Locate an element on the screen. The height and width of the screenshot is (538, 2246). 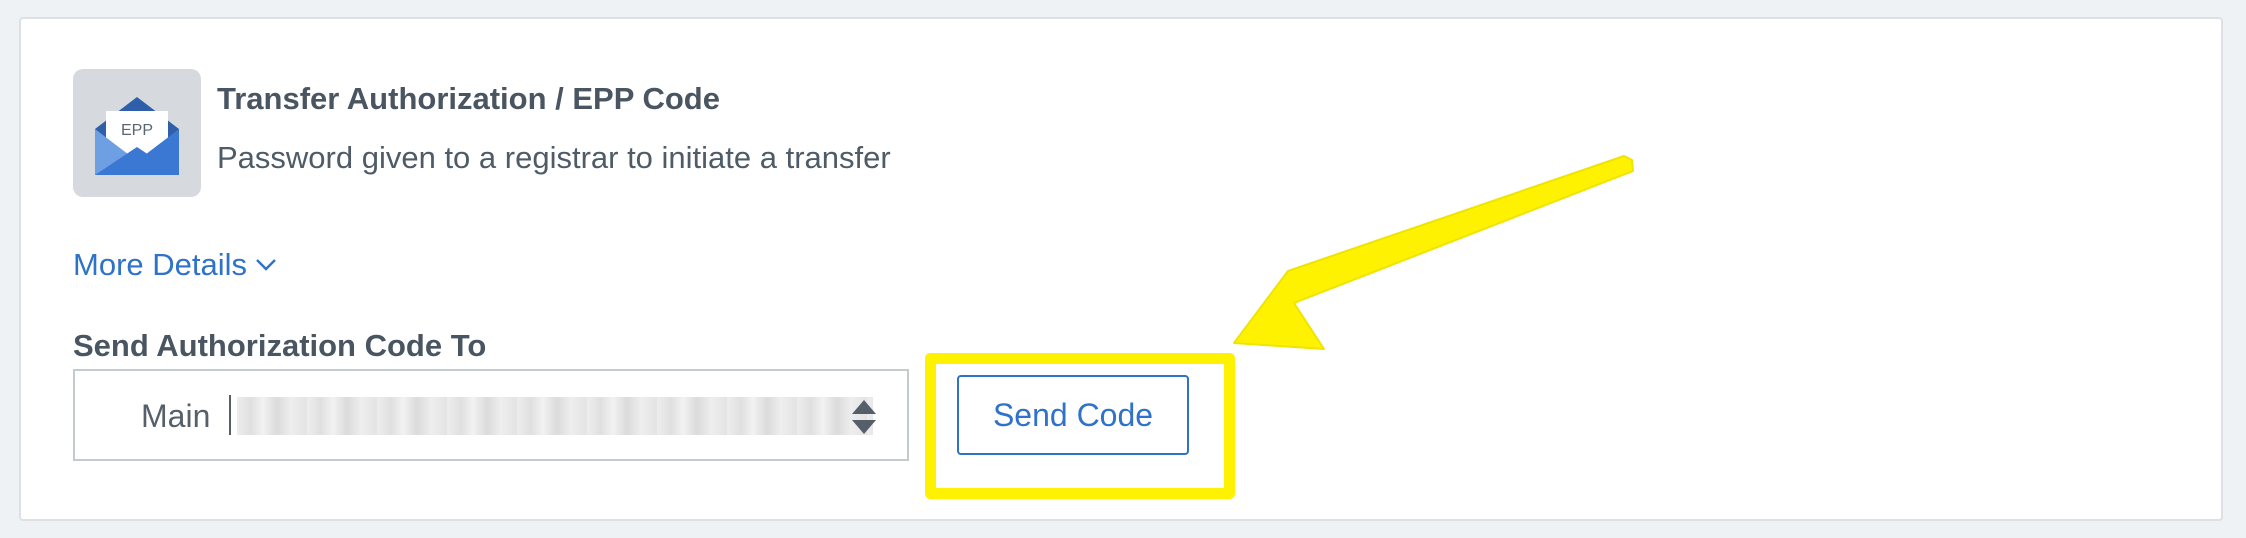
send-code-button: Send Code is located at coordinates (1073, 415).